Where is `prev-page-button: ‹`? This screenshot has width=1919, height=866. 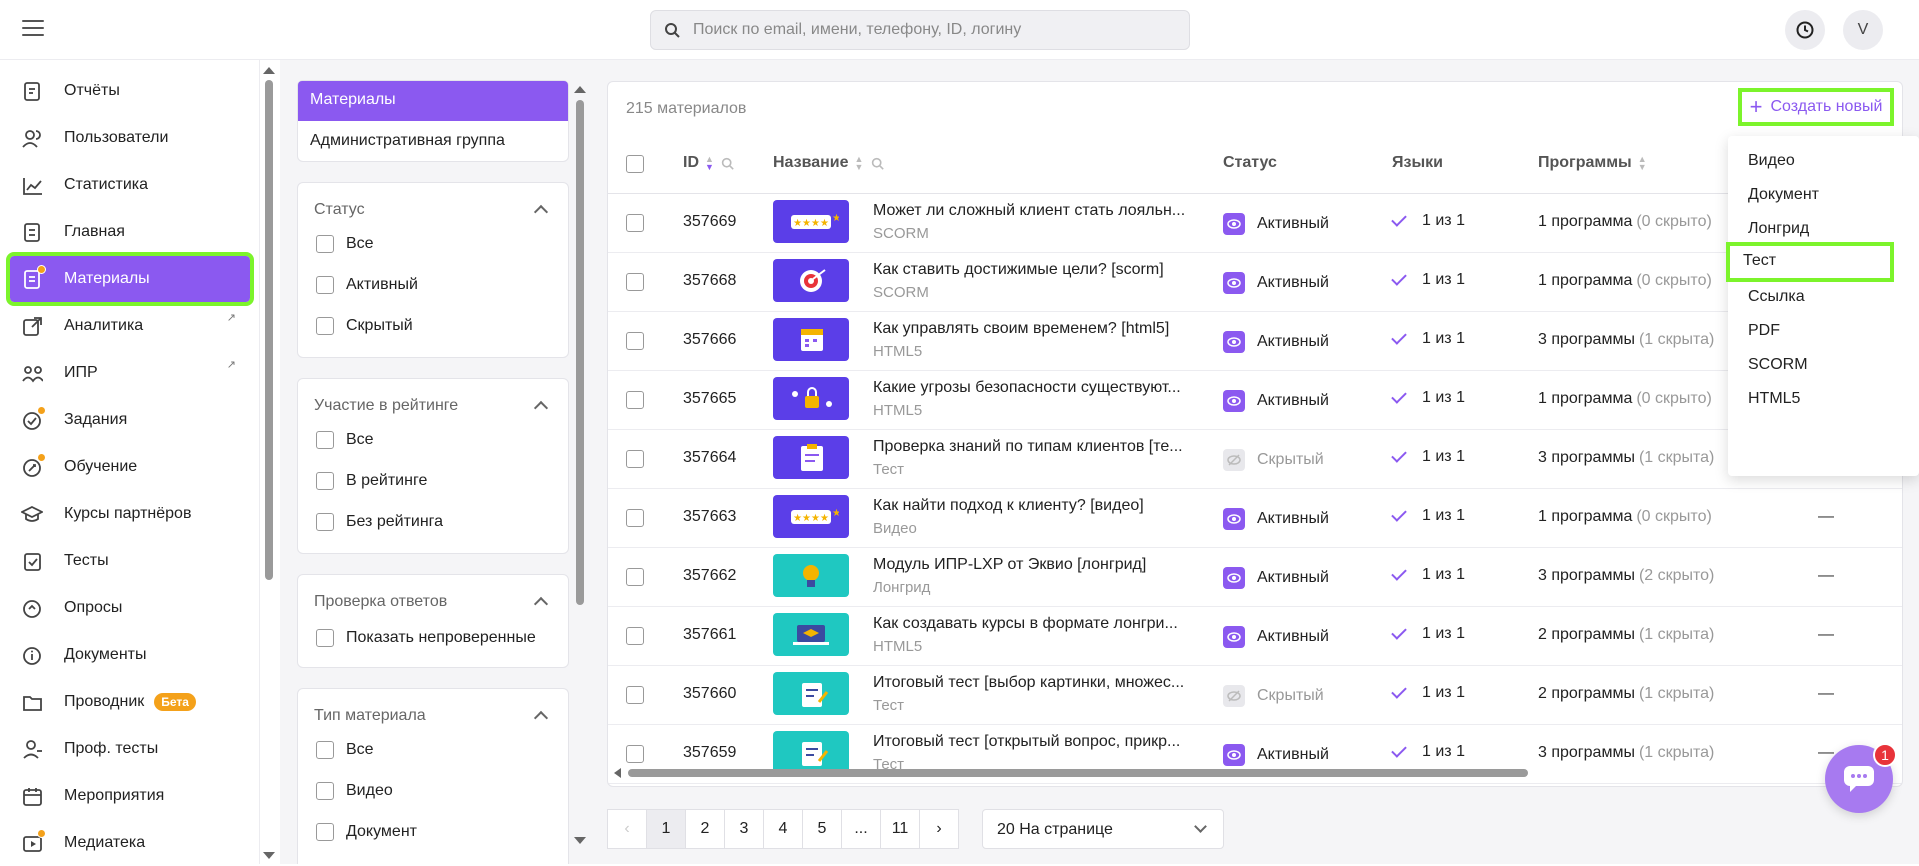
prev-page-button: ‹ is located at coordinates (627, 829).